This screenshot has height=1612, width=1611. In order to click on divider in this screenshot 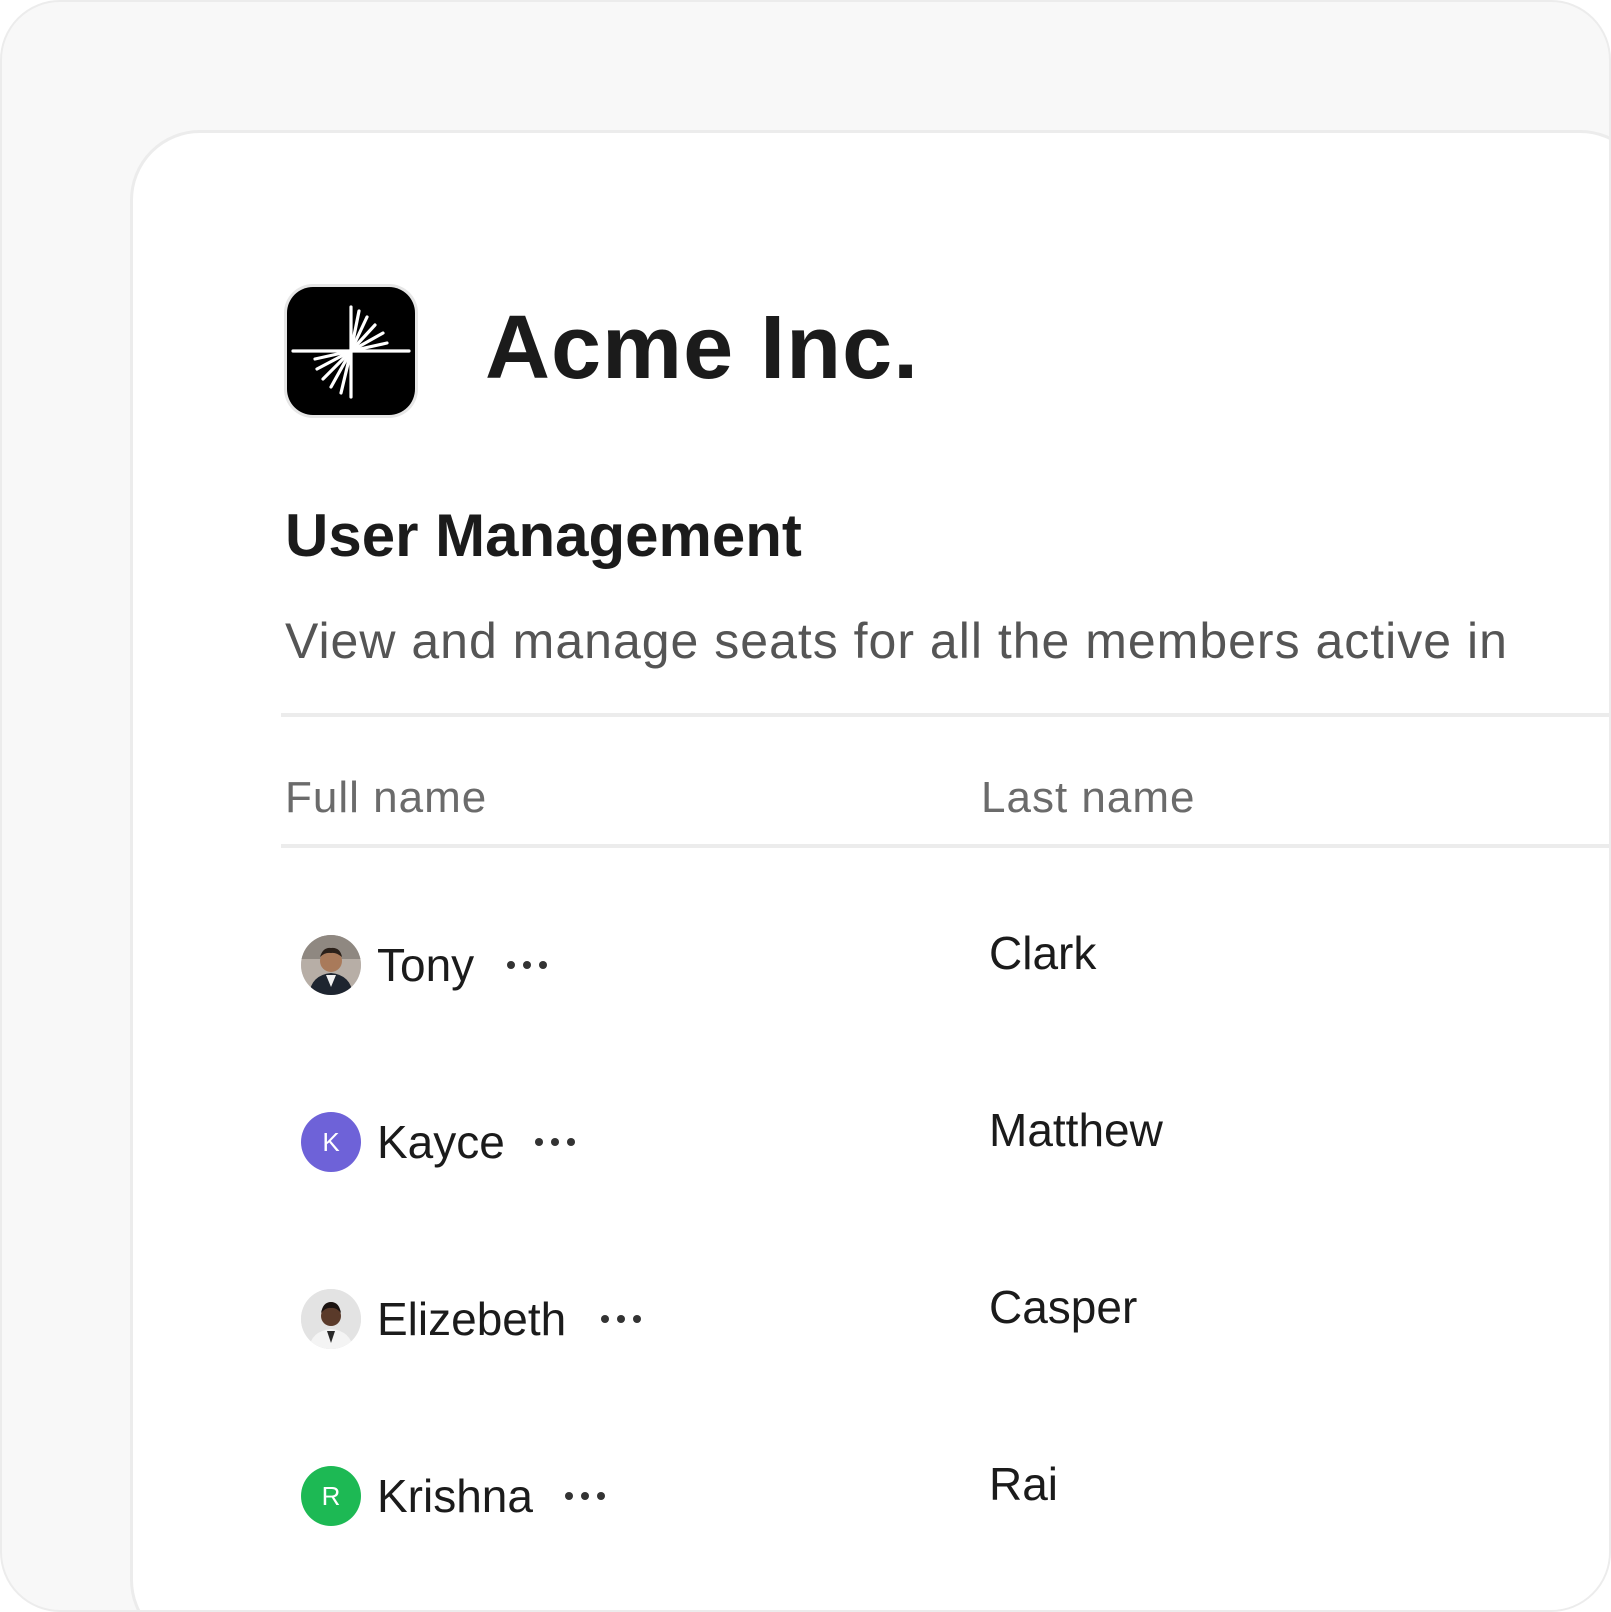, I will do `click(945, 715)`.